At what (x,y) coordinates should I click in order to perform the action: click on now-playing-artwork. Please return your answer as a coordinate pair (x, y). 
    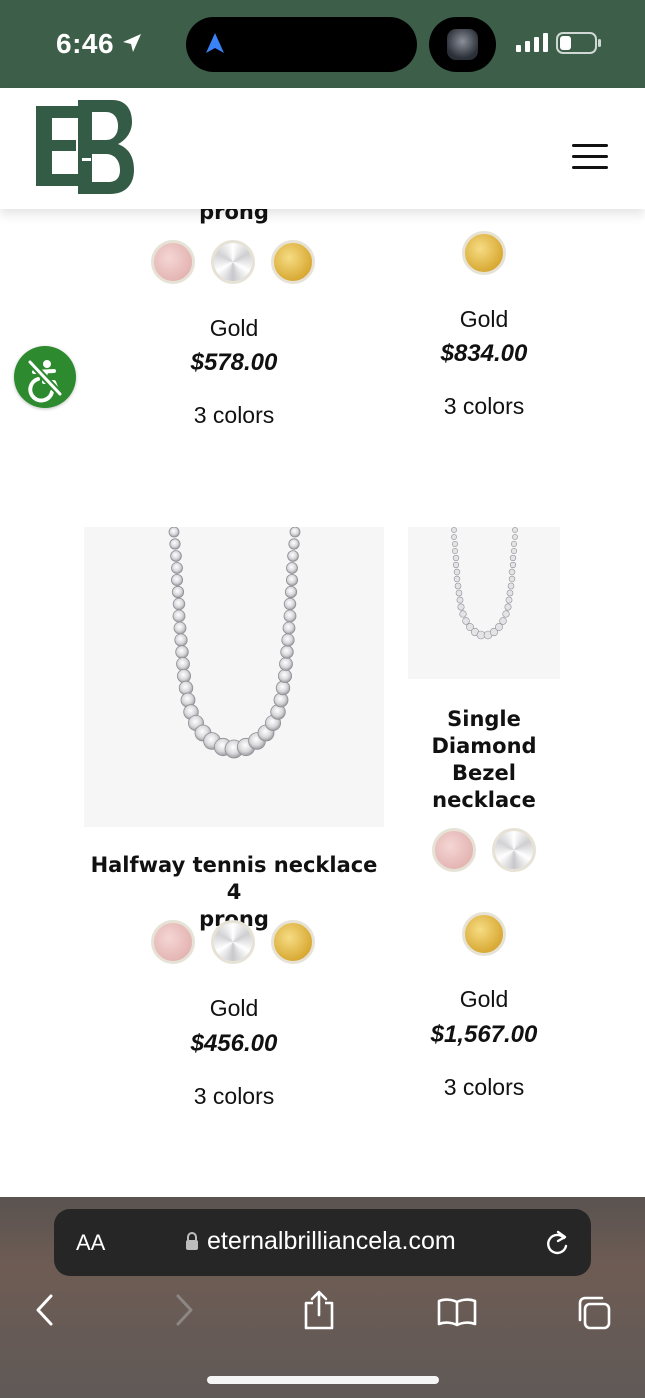
    Looking at the image, I should click on (462, 44).